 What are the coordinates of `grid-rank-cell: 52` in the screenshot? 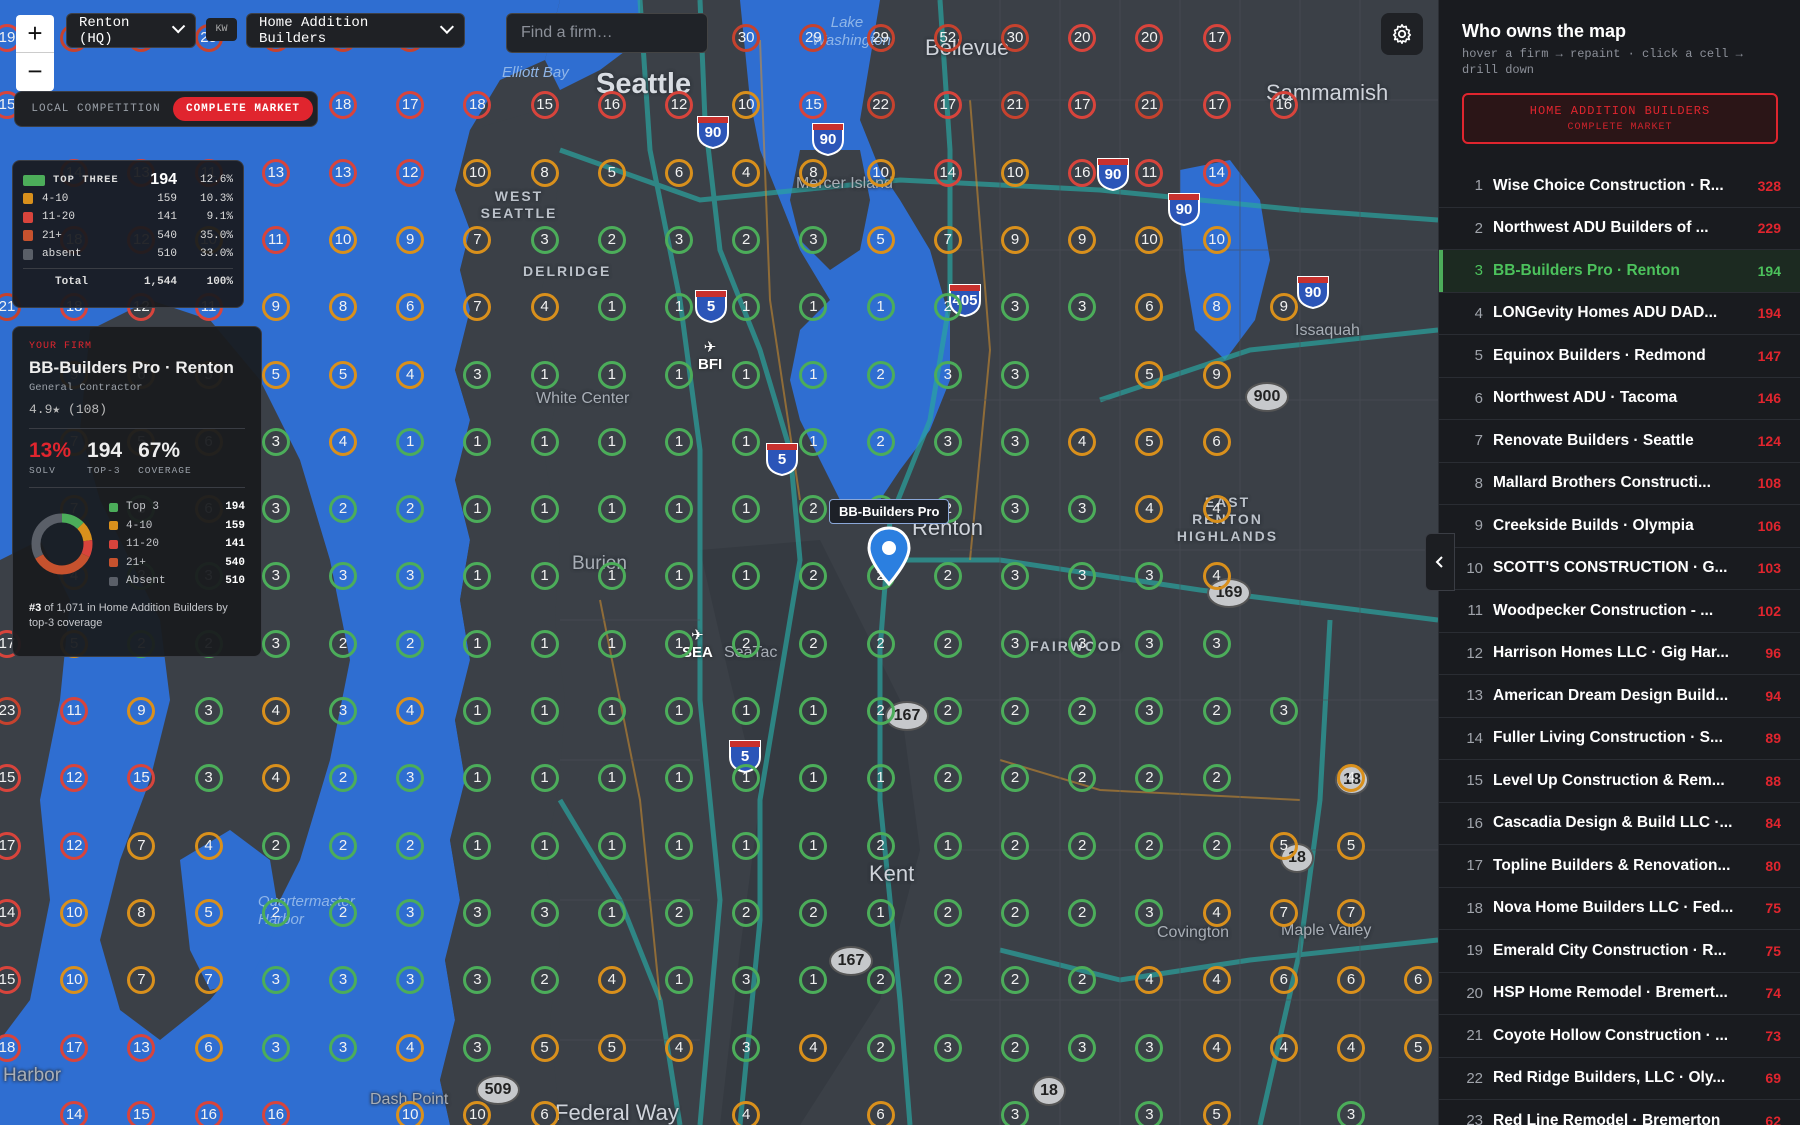 It's located at (947, 38).